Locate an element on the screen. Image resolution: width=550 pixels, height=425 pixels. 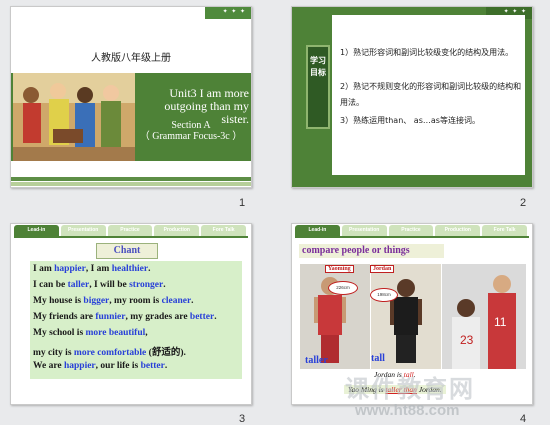
chant-line: I am happier, I am healthier. is located at coordinates (92, 269).